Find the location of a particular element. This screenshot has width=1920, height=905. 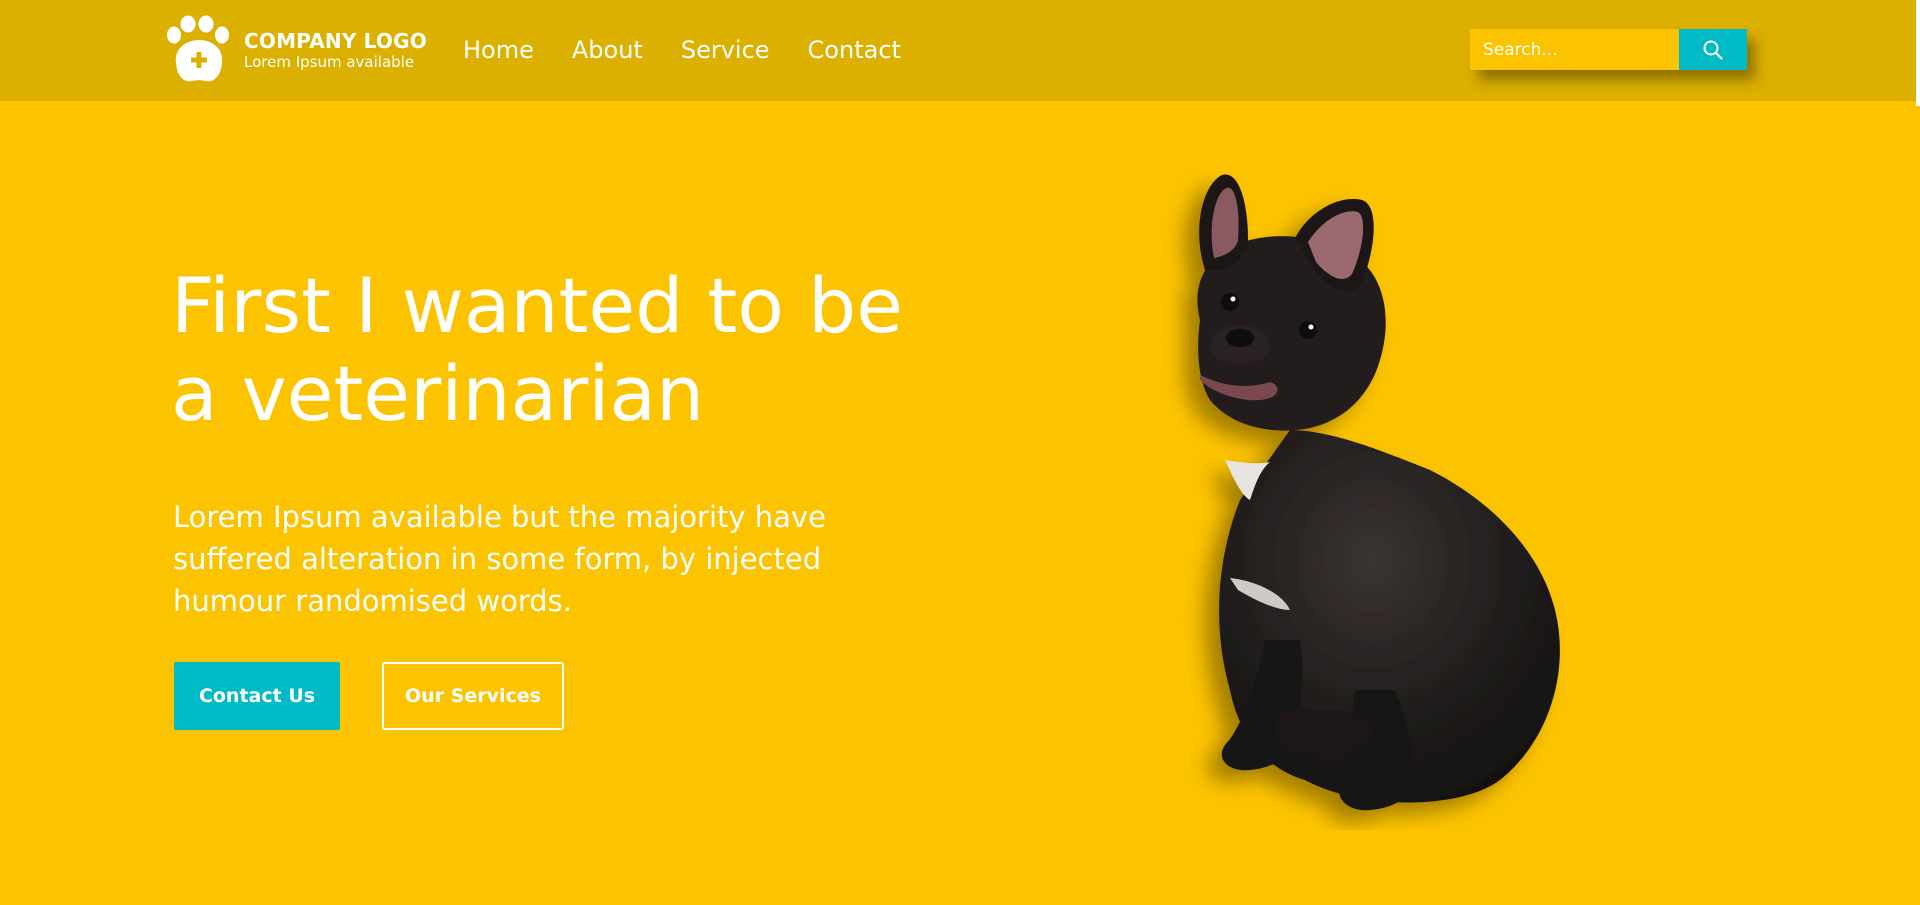

search-icon is located at coordinates (1713, 50).